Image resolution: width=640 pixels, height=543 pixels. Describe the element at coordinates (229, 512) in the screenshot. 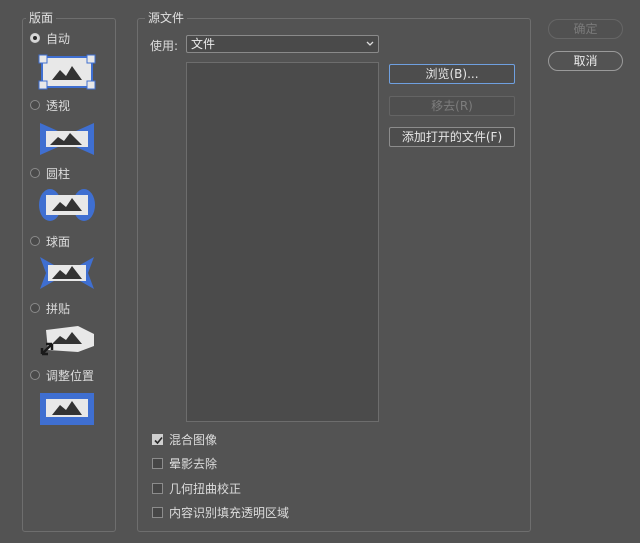

I see `content-aware-fill-label: 内容识别填充透明区域` at that location.